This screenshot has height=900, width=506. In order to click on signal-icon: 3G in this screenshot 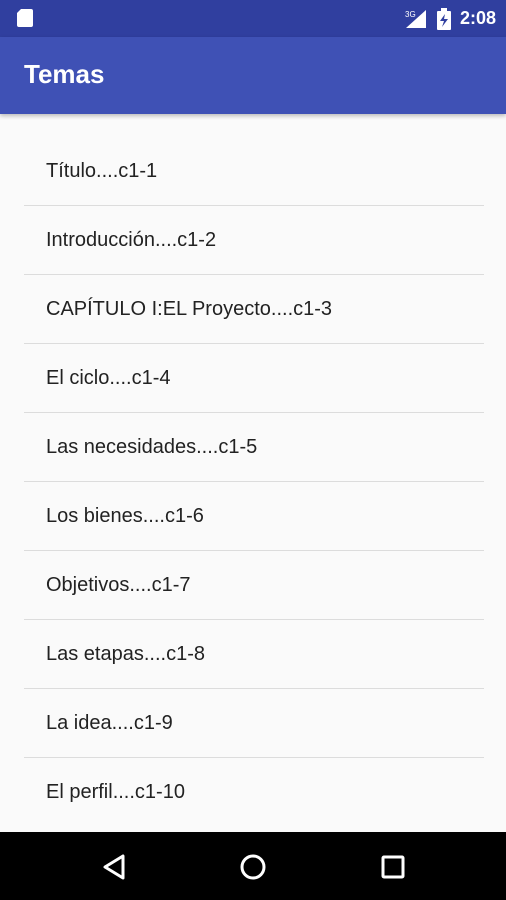, I will do `click(415, 18)`.